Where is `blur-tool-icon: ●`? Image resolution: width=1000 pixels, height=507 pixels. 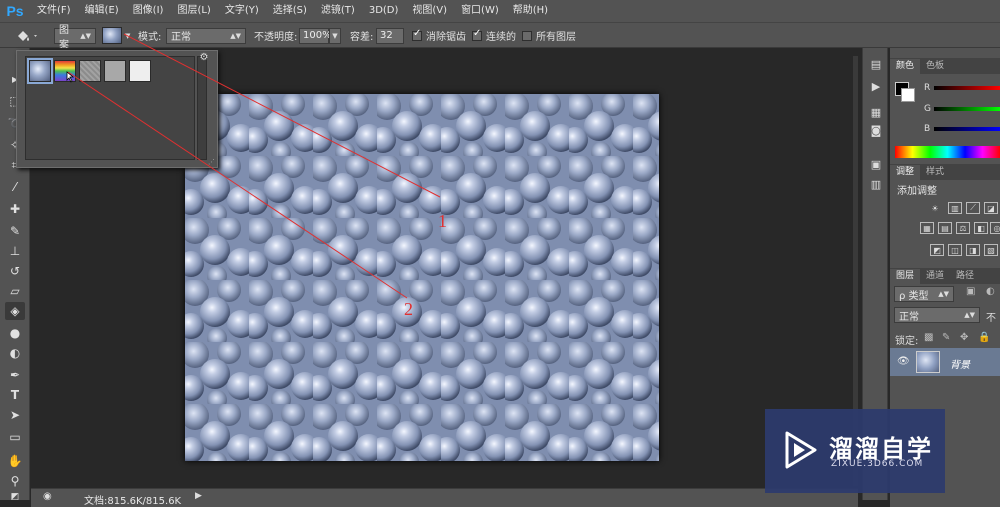 blur-tool-icon: ● is located at coordinates (15, 333).